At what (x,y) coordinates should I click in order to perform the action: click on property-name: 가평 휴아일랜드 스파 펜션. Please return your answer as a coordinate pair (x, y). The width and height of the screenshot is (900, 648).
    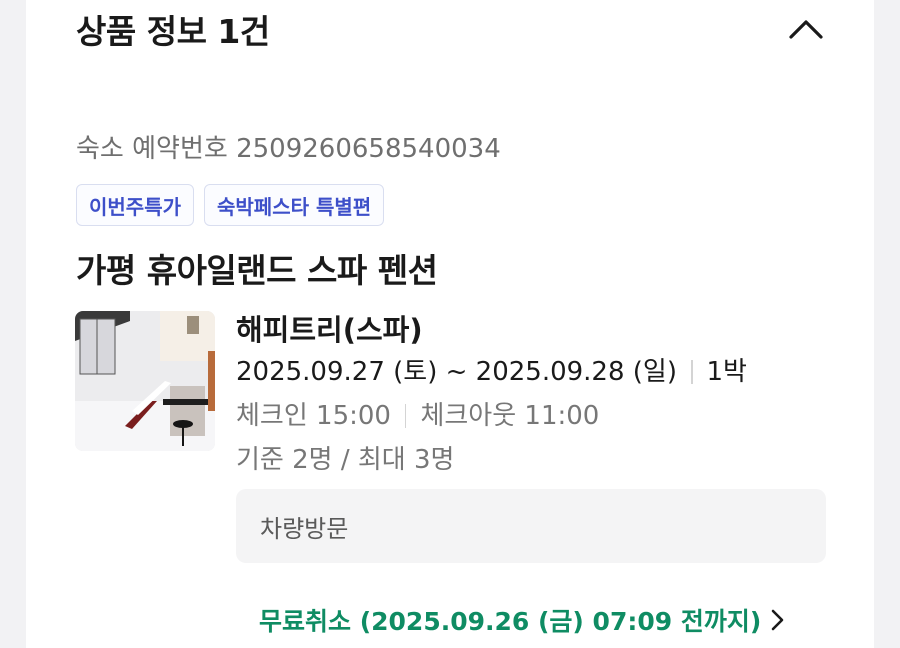
    Looking at the image, I should click on (257, 270).